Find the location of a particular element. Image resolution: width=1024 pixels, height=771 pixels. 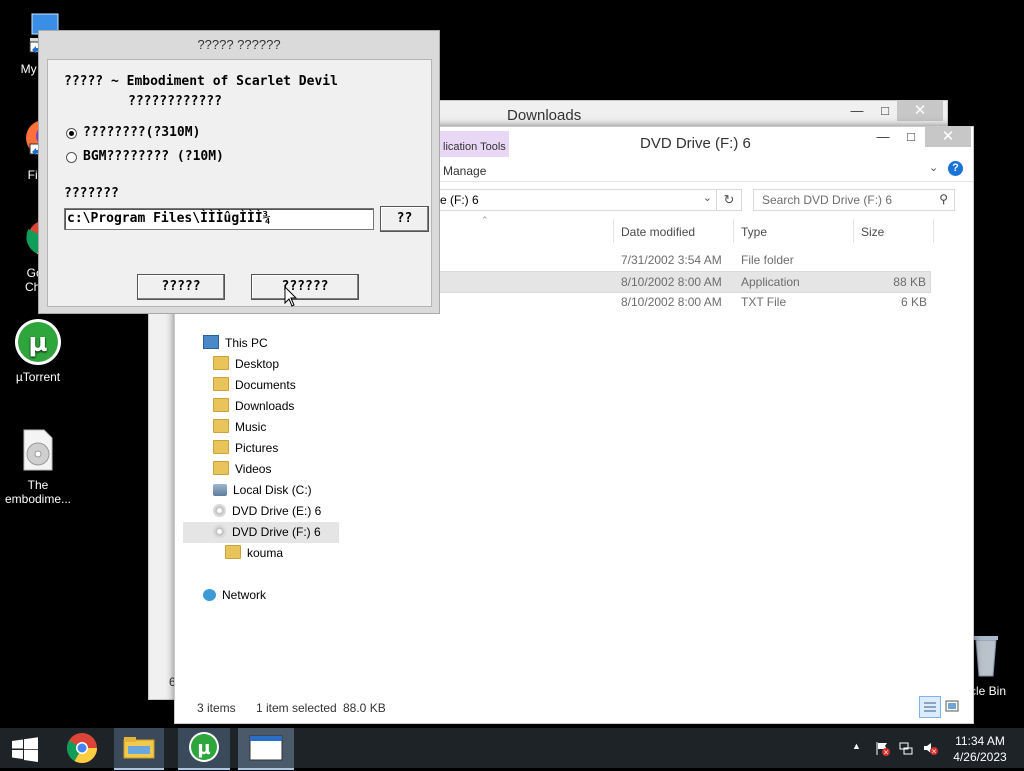

desktop-icon-label: The is located at coordinates (38, 485).